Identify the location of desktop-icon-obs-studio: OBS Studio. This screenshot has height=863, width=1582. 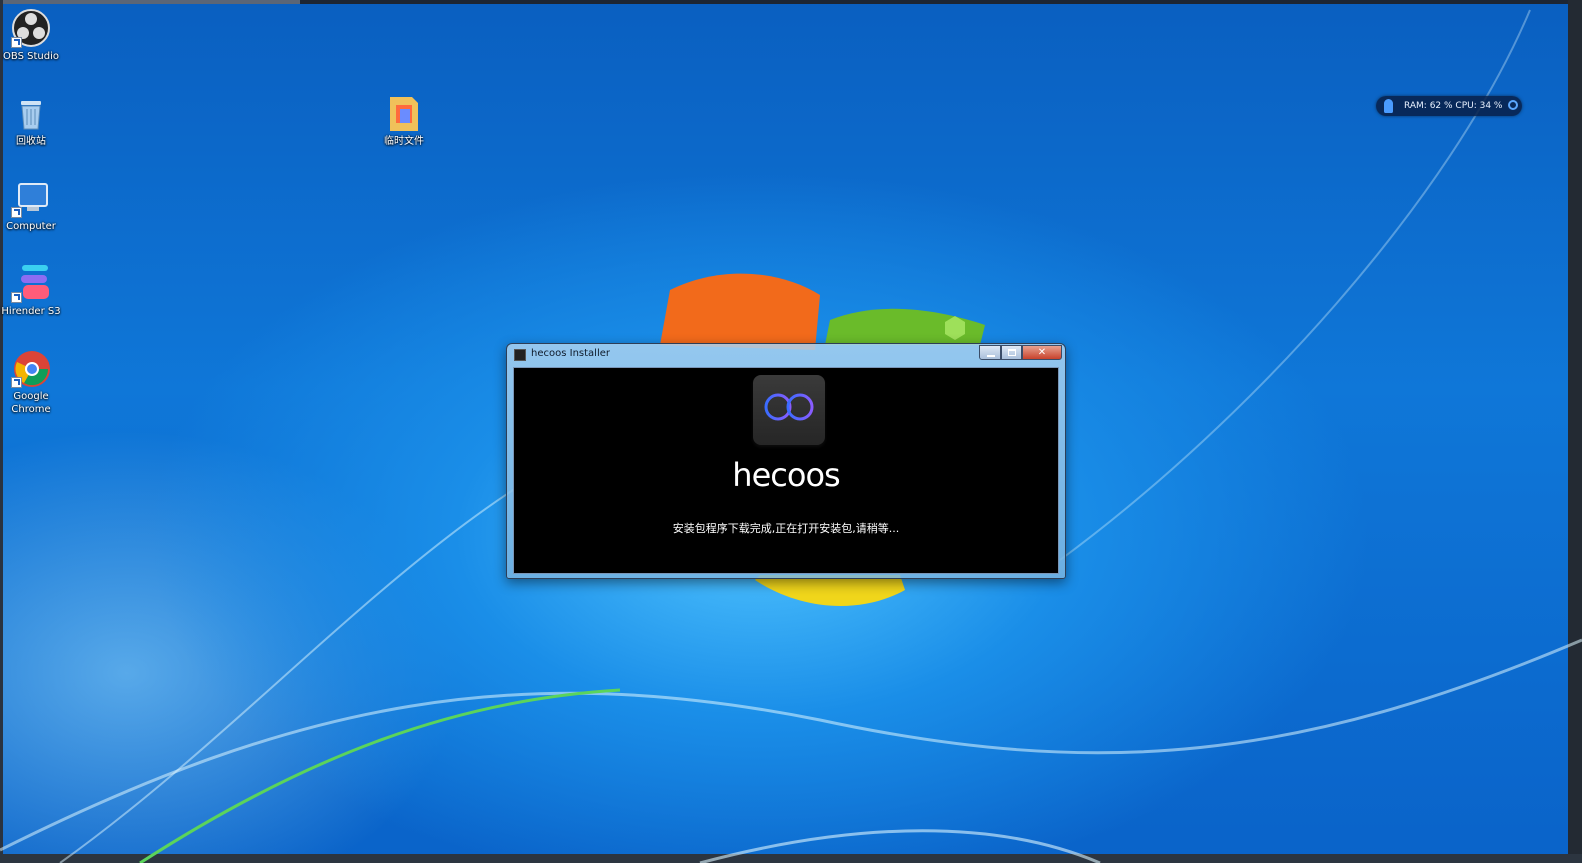
(31, 35).